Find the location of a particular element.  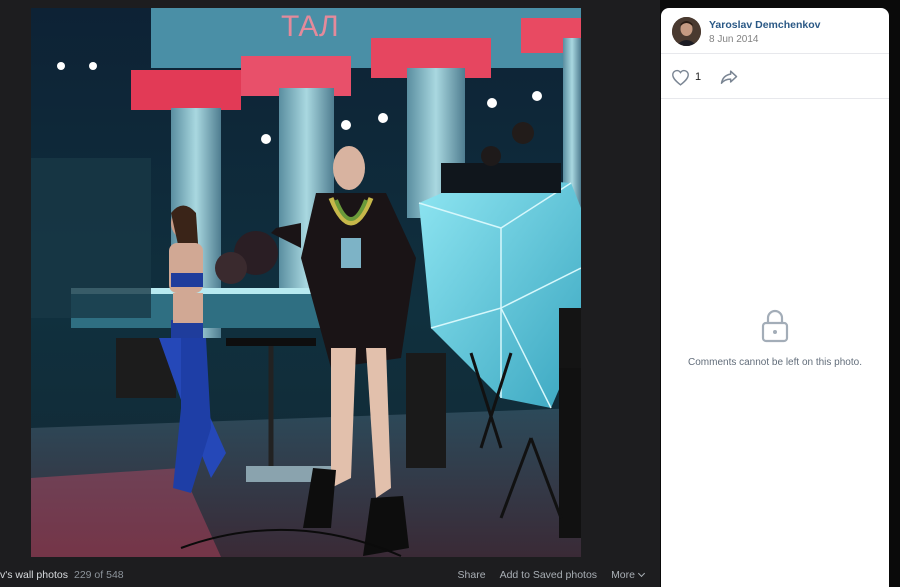

share-arrow-button is located at coordinates (729, 77).